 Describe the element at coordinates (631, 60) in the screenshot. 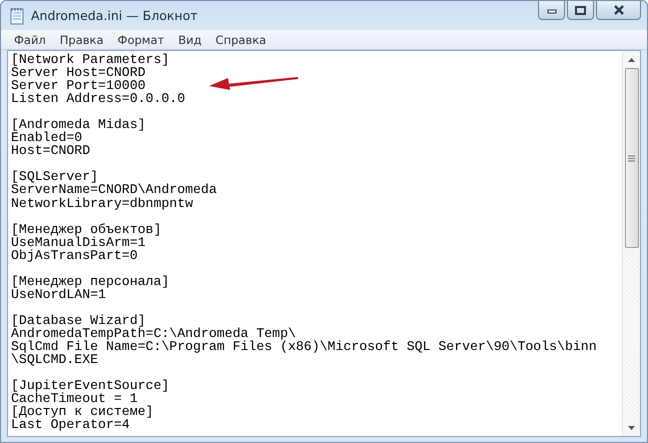

I see `up-arrow-icon` at that location.